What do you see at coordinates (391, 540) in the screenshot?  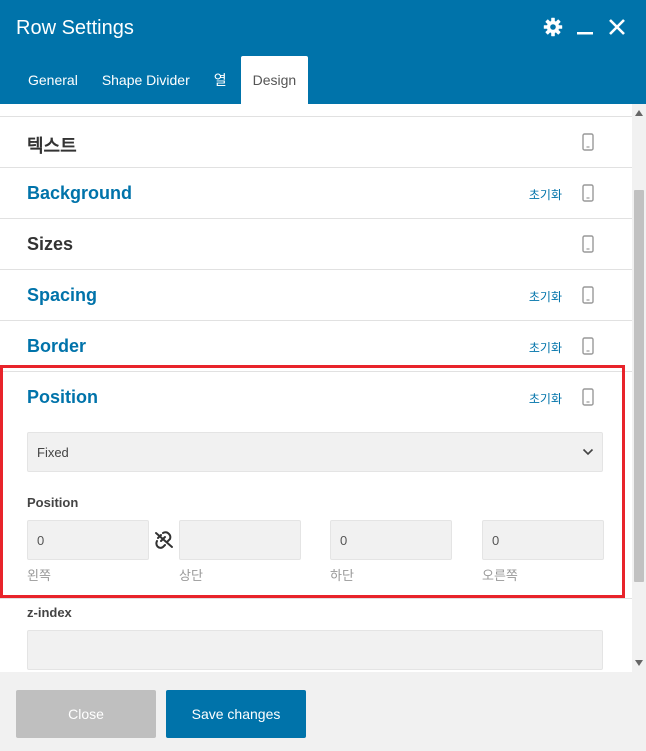 I see `position-bottom-input` at bounding box center [391, 540].